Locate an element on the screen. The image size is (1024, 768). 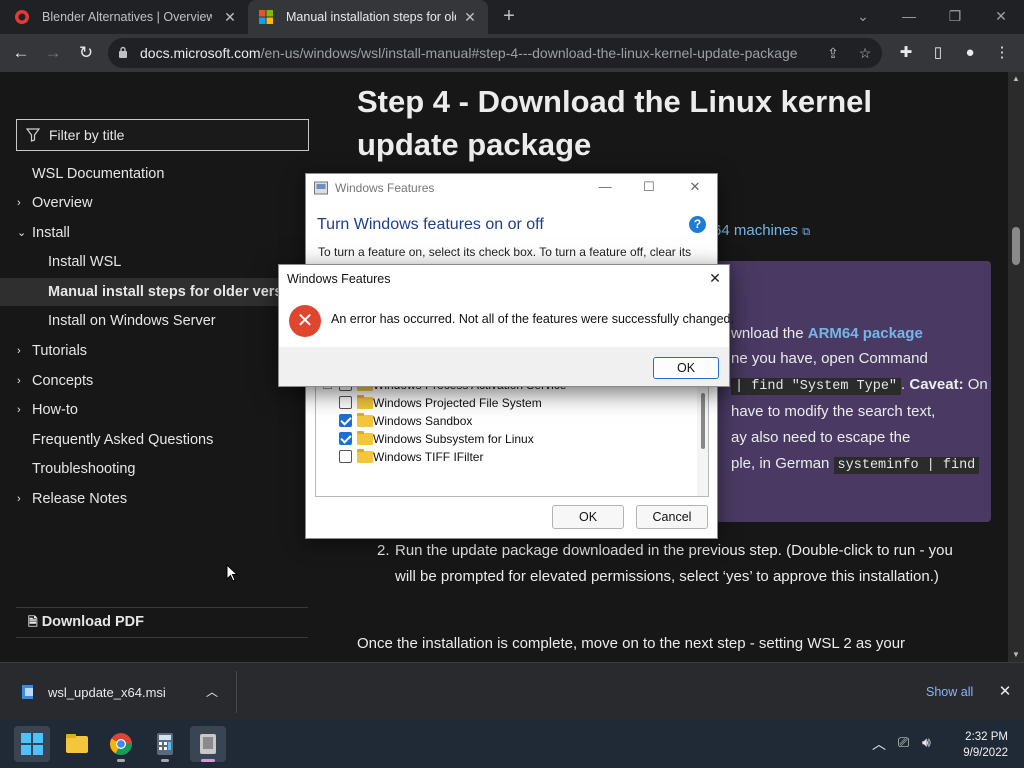
profile-icon: ● is located at coordinates (970, 53).